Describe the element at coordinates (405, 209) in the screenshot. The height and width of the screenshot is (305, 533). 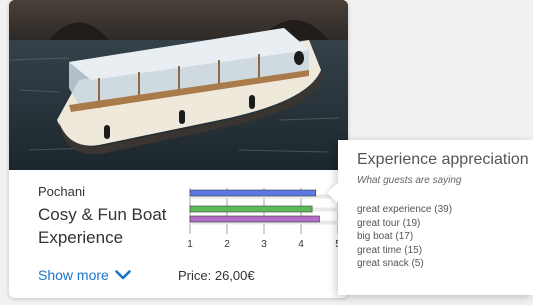
I see `list-item: great experience (39)` at that location.